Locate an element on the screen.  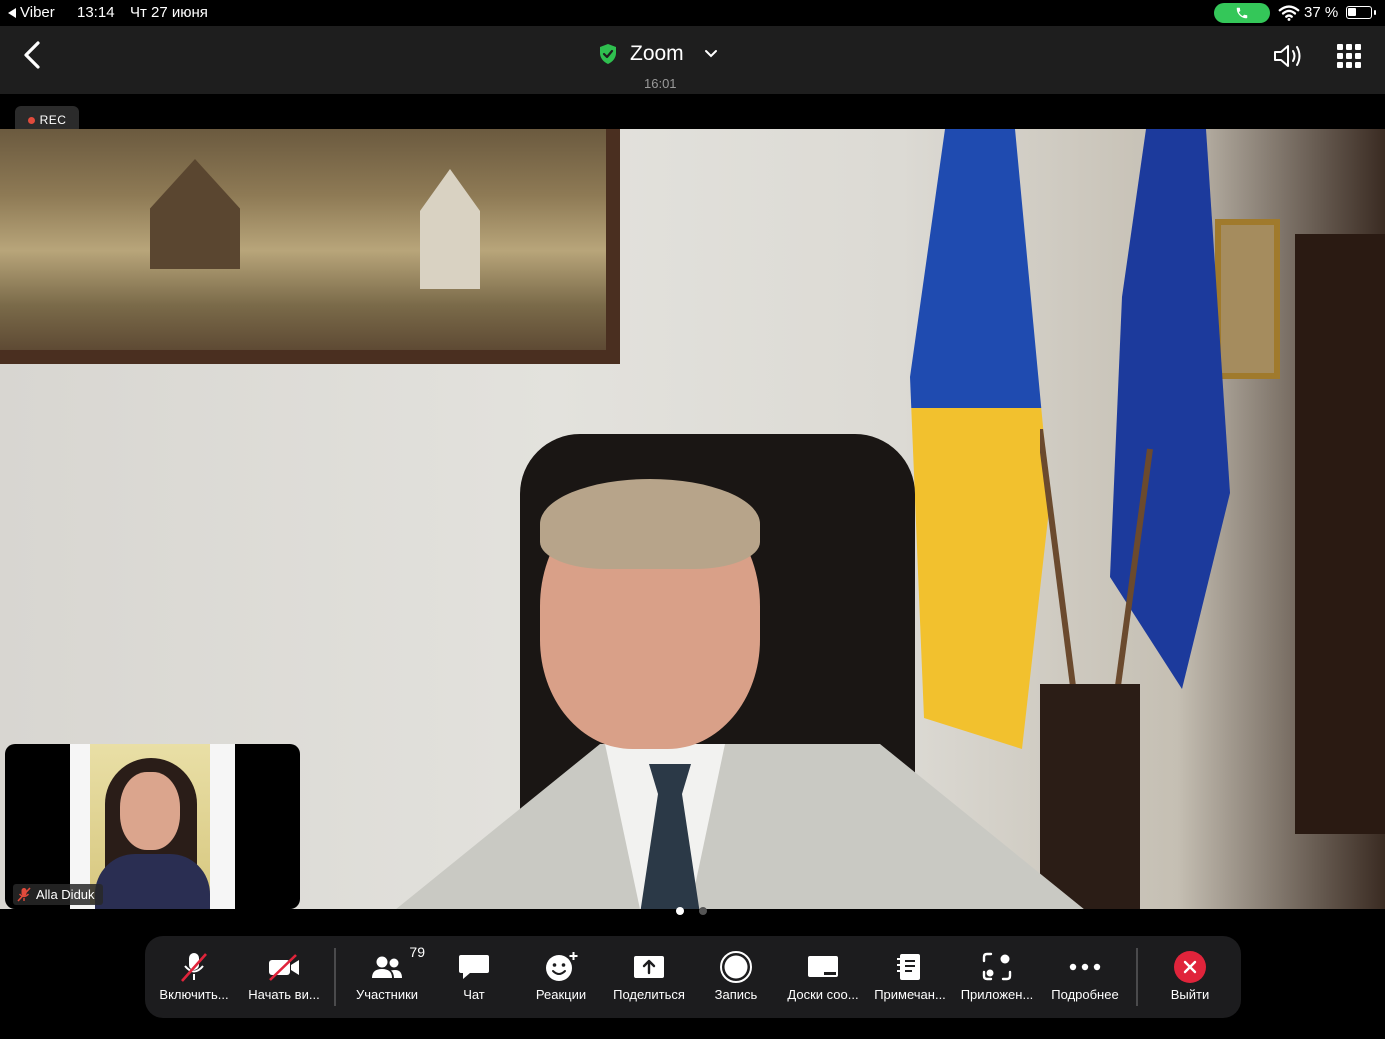
participant-name-label: Alla Diduk is located at coordinates (58, 894).